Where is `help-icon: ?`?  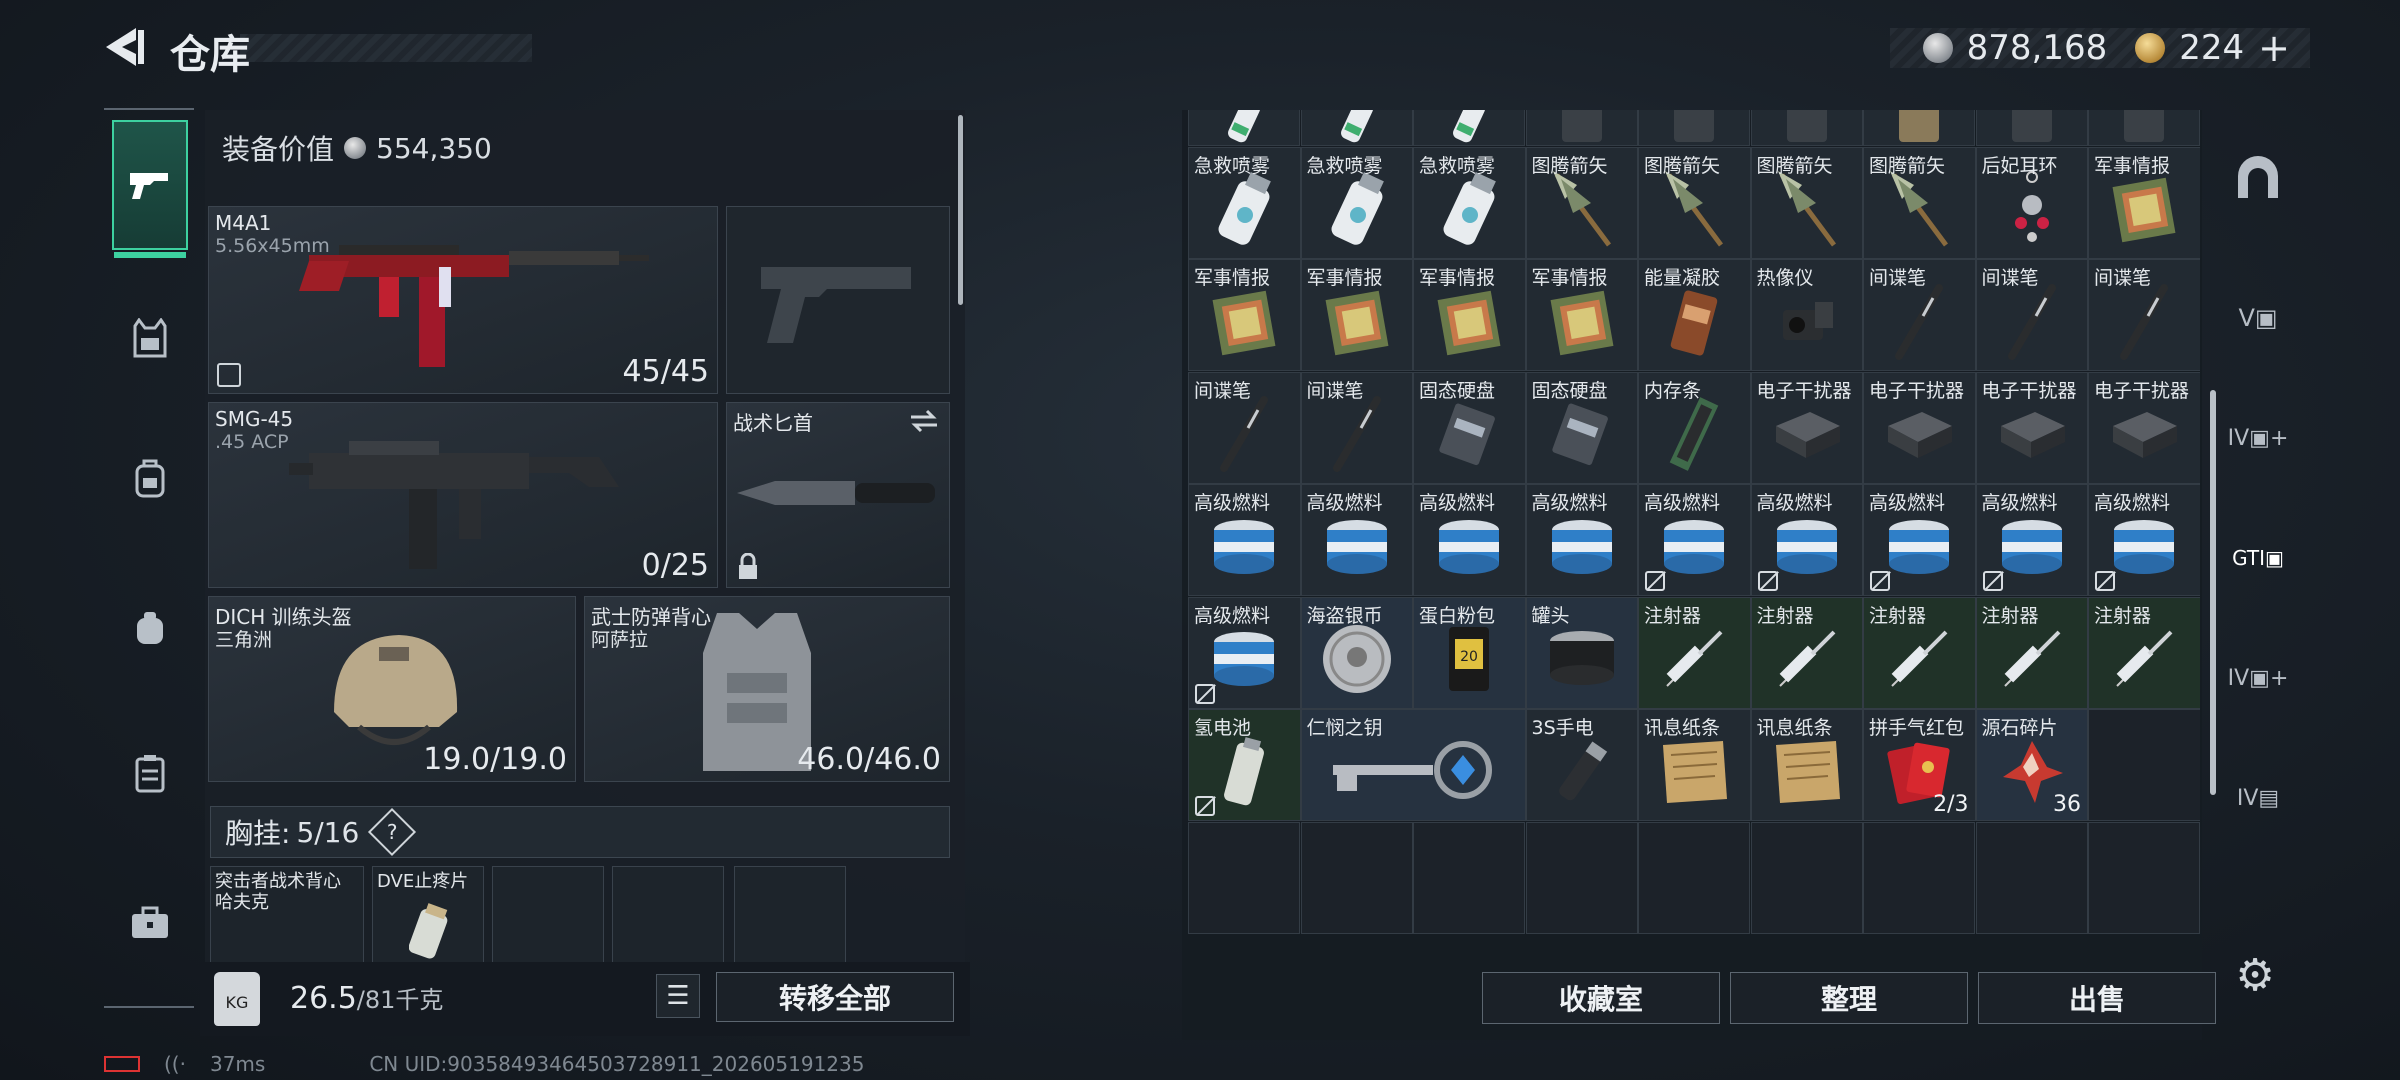
help-icon: ? is located at coordinates (392, 832).